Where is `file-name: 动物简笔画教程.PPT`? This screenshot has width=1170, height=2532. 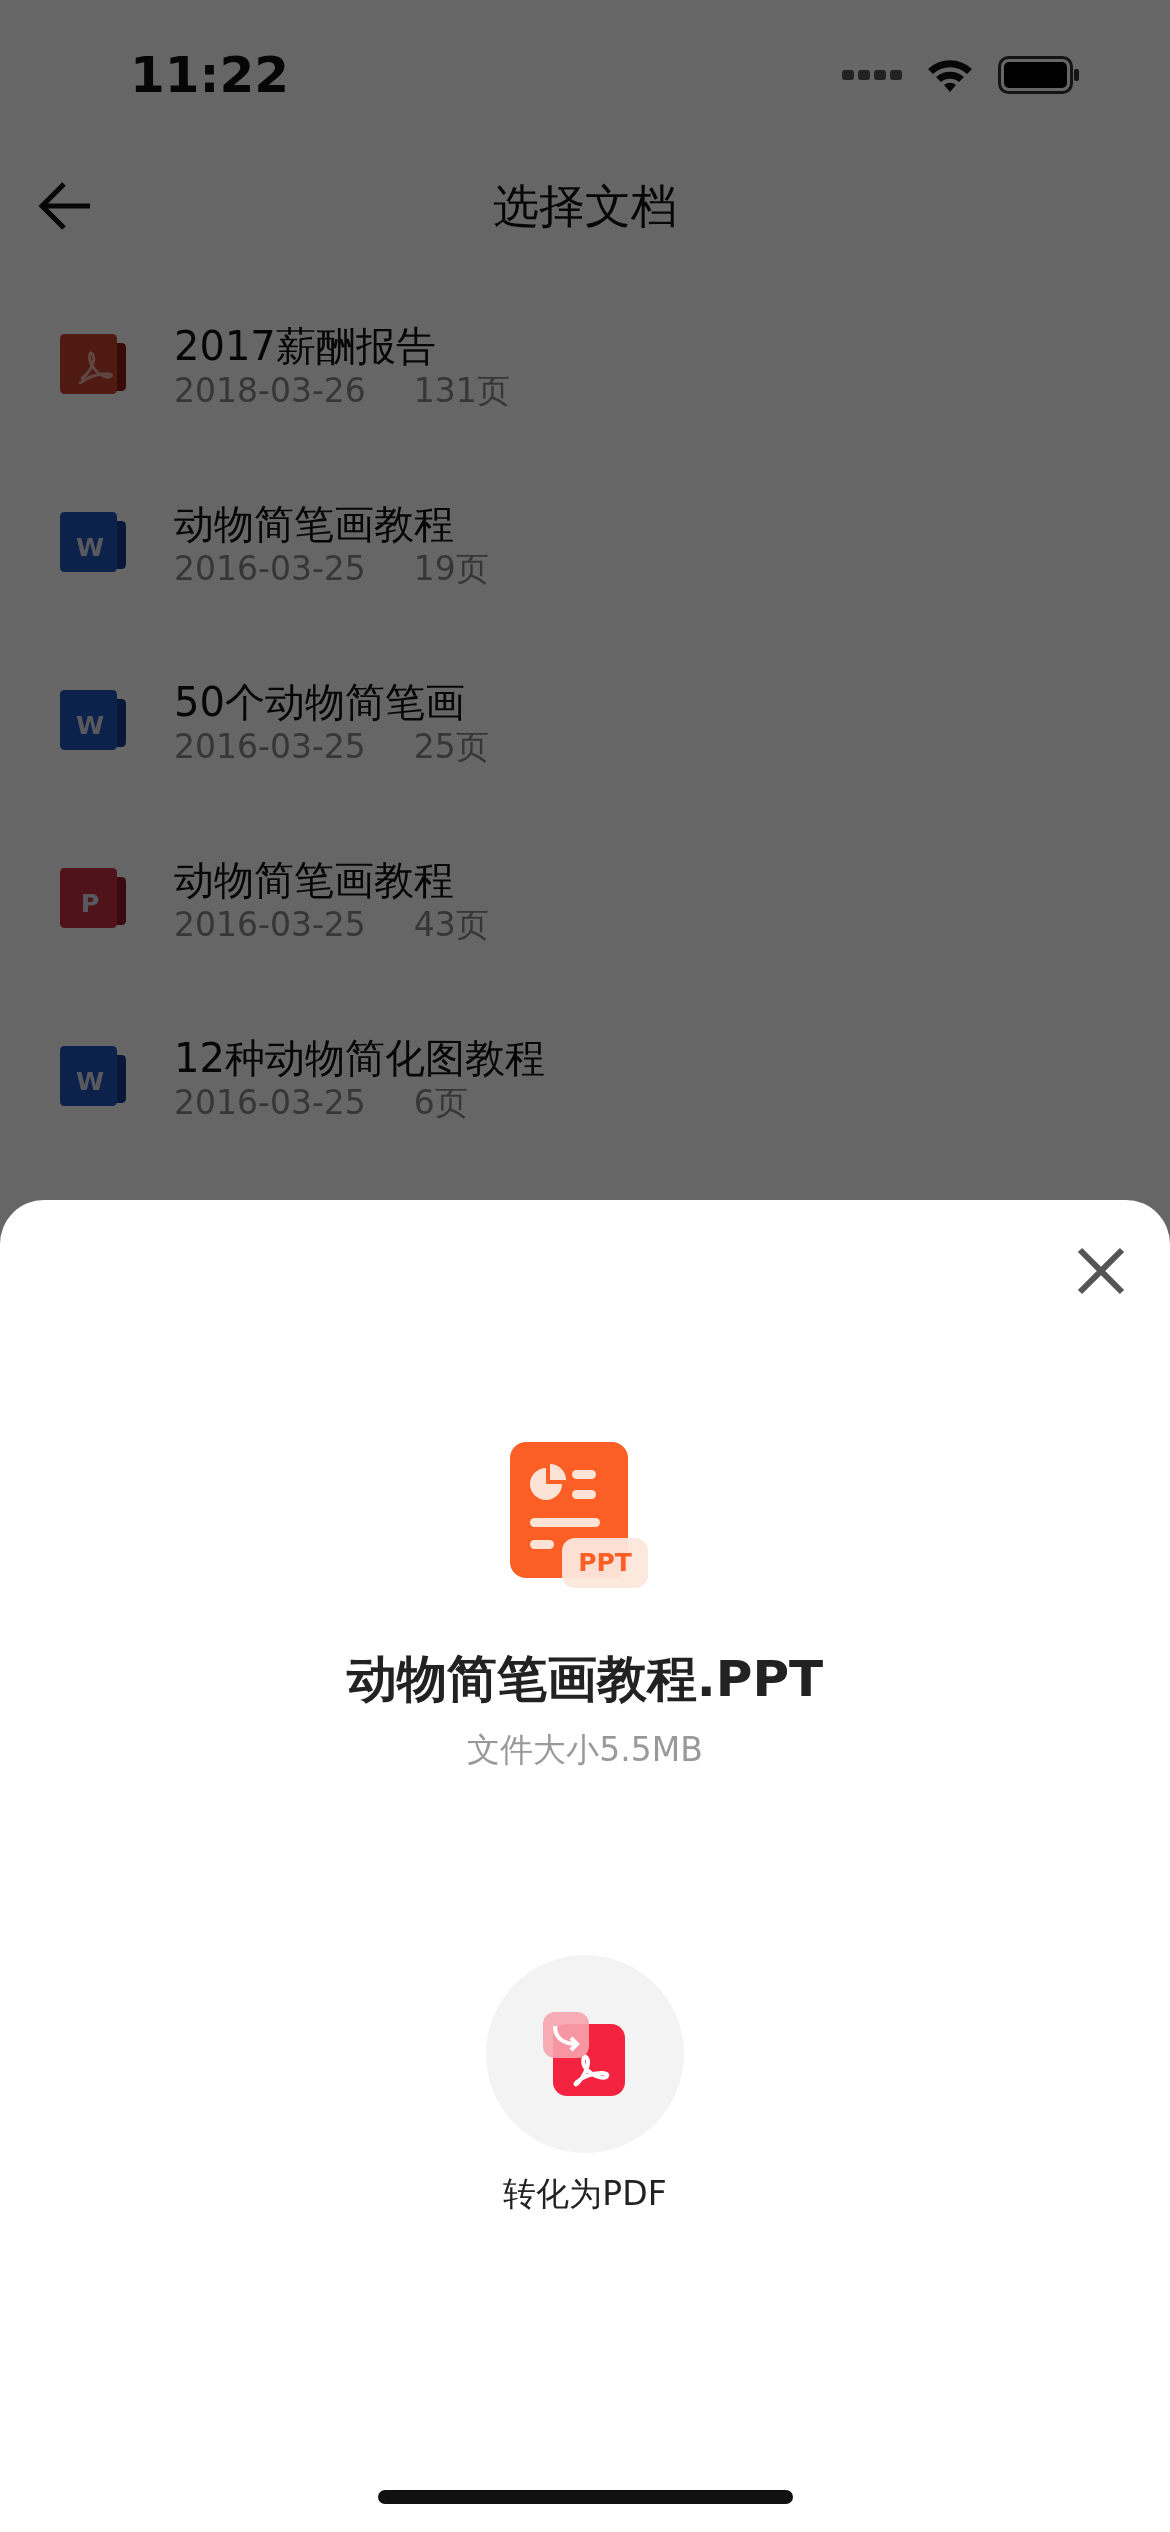
file-name: 动物简笔画教程.PPT is located at coordinates (585, 1679).